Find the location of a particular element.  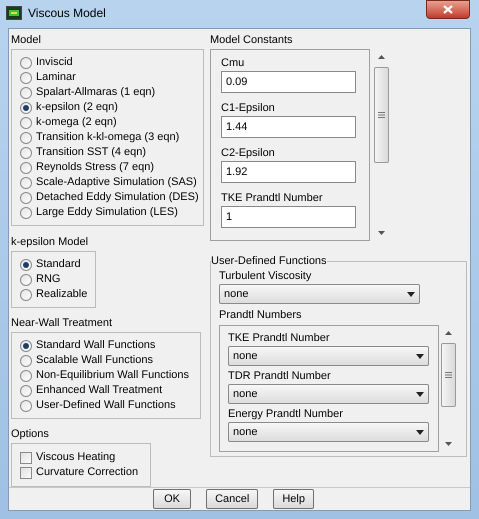

group-label: Model is located at coordinates (26, 40).